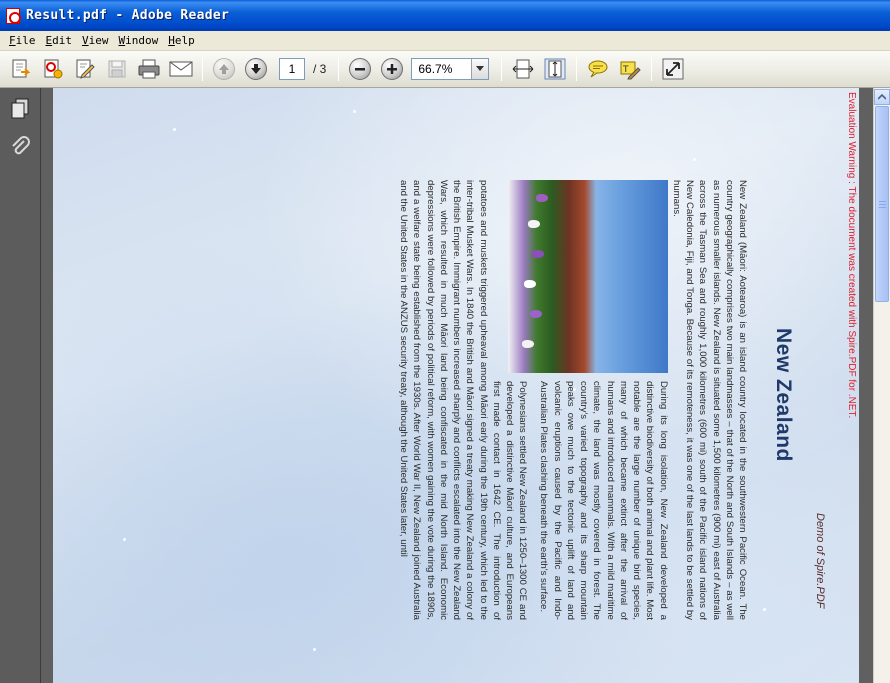 Image resolution: width=890 pixels, height=683 pixels. I want to click on chevron-down-icon, so click(480, 69).